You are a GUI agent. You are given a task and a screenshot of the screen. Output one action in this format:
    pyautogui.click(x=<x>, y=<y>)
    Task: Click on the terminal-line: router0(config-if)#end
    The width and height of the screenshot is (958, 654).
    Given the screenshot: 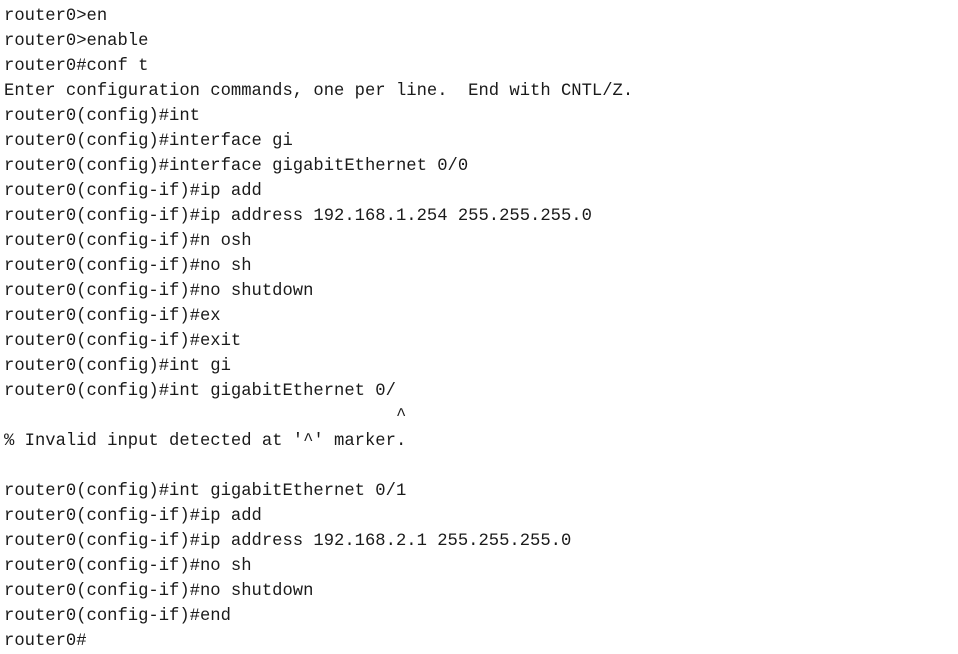 What is the action you would take?
    pyautogui.click(x=117, y=616)
    